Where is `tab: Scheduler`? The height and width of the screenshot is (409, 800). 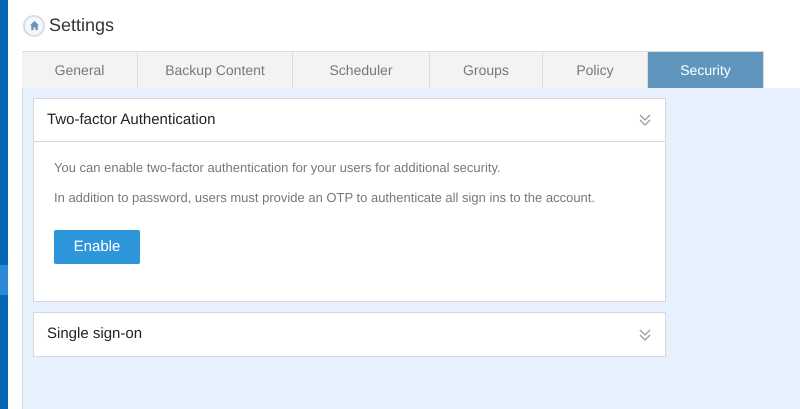 tab: Scheduler is located at coordinates (361, 69).